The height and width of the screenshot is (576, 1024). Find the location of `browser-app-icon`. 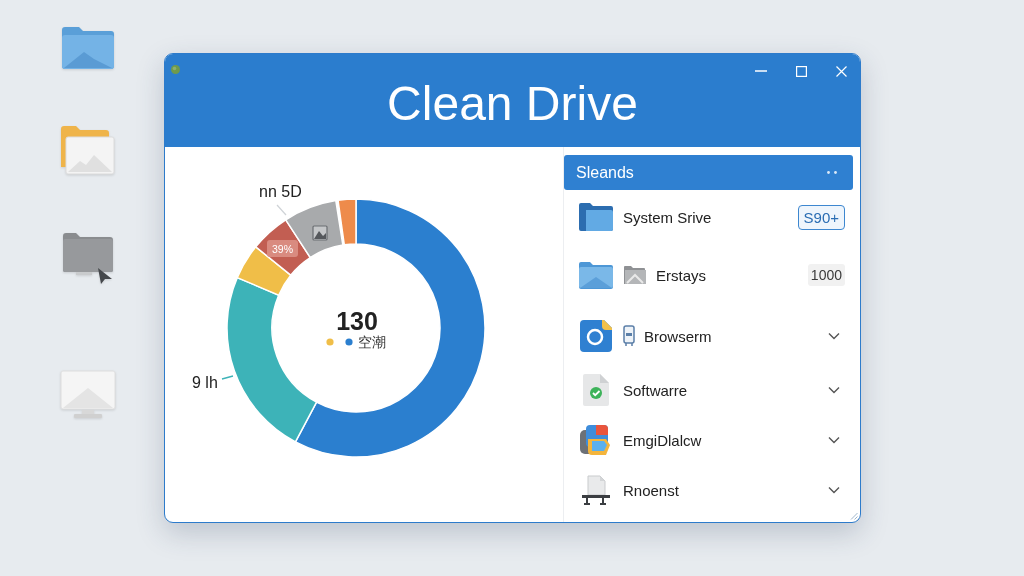

browser-app-icon is located at coordinates (596, 336).